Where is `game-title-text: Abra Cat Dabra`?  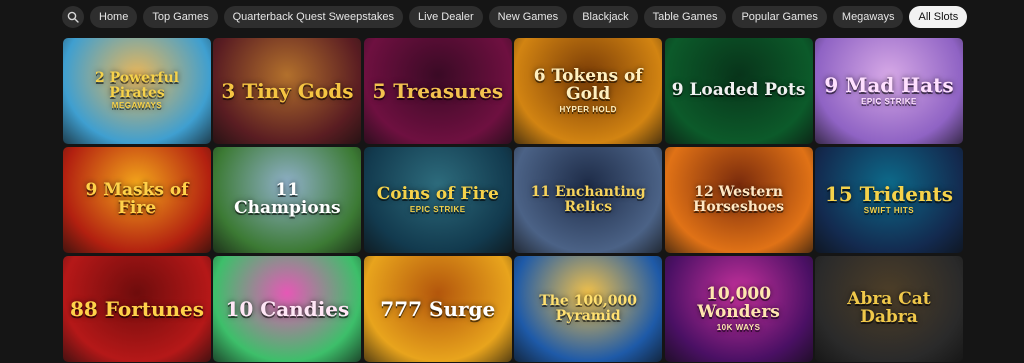 game-title-text: Abra Cat Dabra is located at coordinates (889, 308).